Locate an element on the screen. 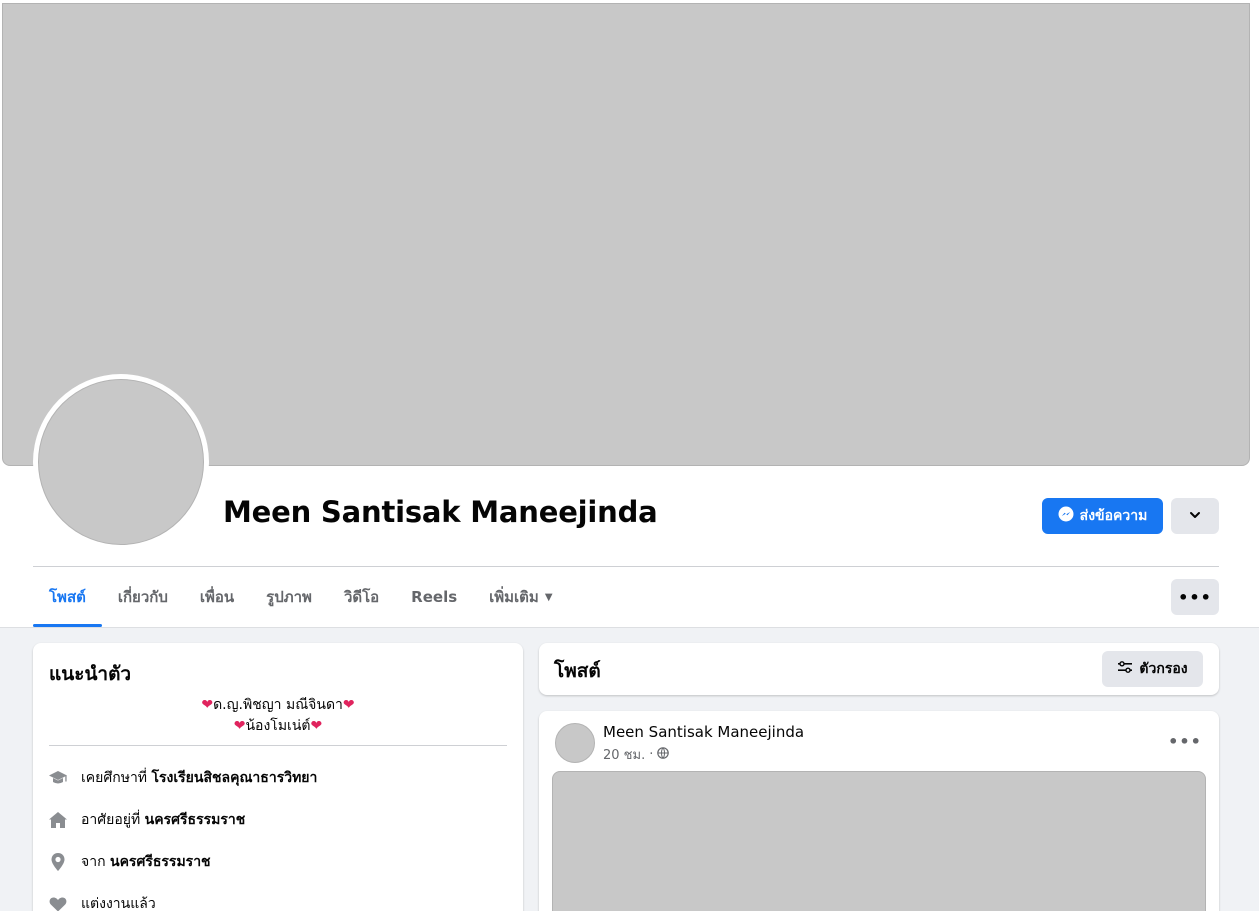  home-icon is located at coordinates (58, 820).